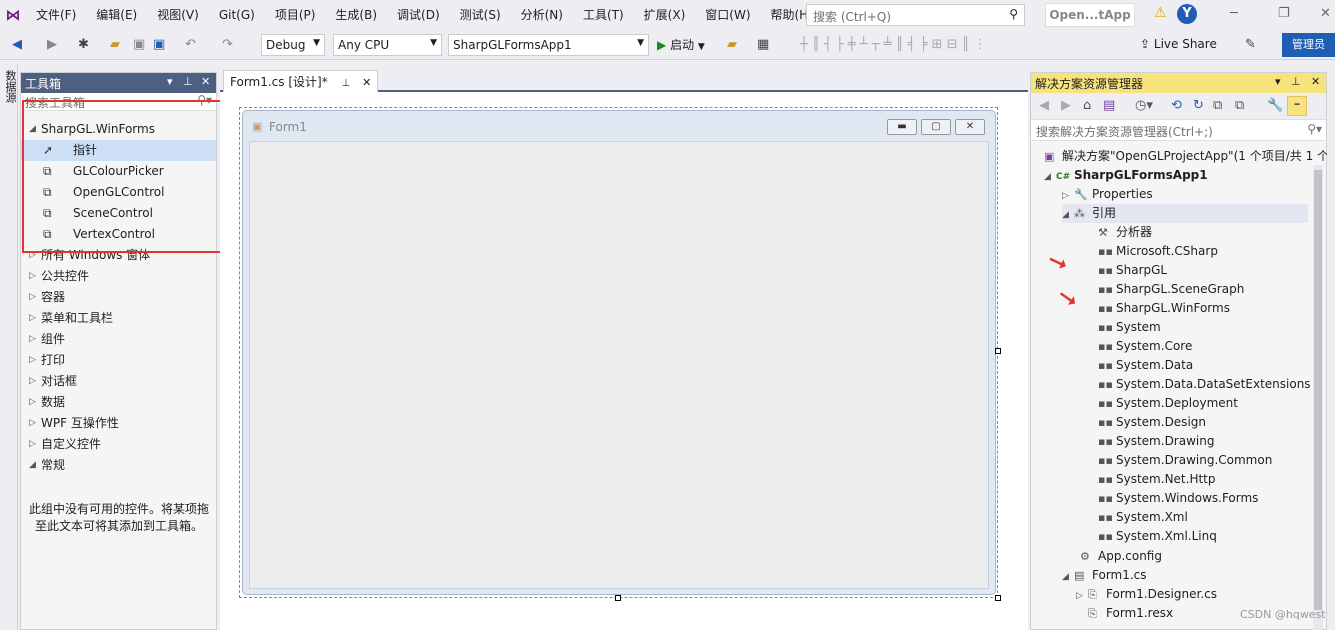 The image size is (1335, 630). Describe the element at coordinates (118, 339) in the screenshot. I see `toolbox-group: ▷ 组件` at that location.